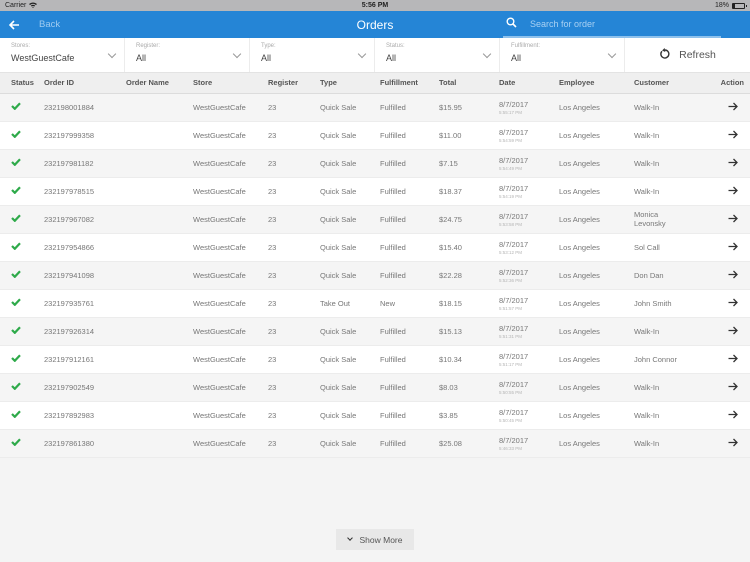 This screenshot has width=750, height=562. I want to click on back-button: Back, so click(34, 25).